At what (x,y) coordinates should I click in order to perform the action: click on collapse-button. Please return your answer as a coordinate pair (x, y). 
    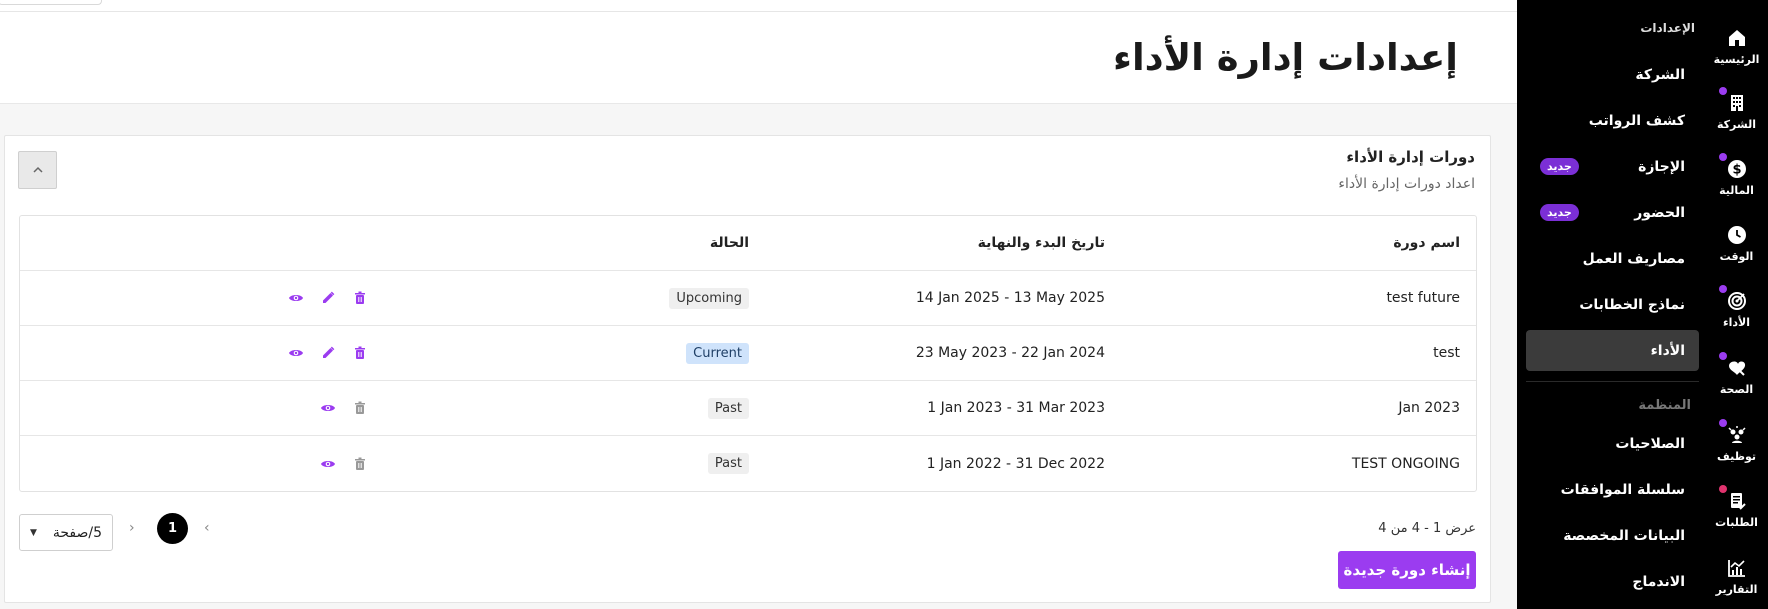
    Looking at the image, I should click on (37, 170).